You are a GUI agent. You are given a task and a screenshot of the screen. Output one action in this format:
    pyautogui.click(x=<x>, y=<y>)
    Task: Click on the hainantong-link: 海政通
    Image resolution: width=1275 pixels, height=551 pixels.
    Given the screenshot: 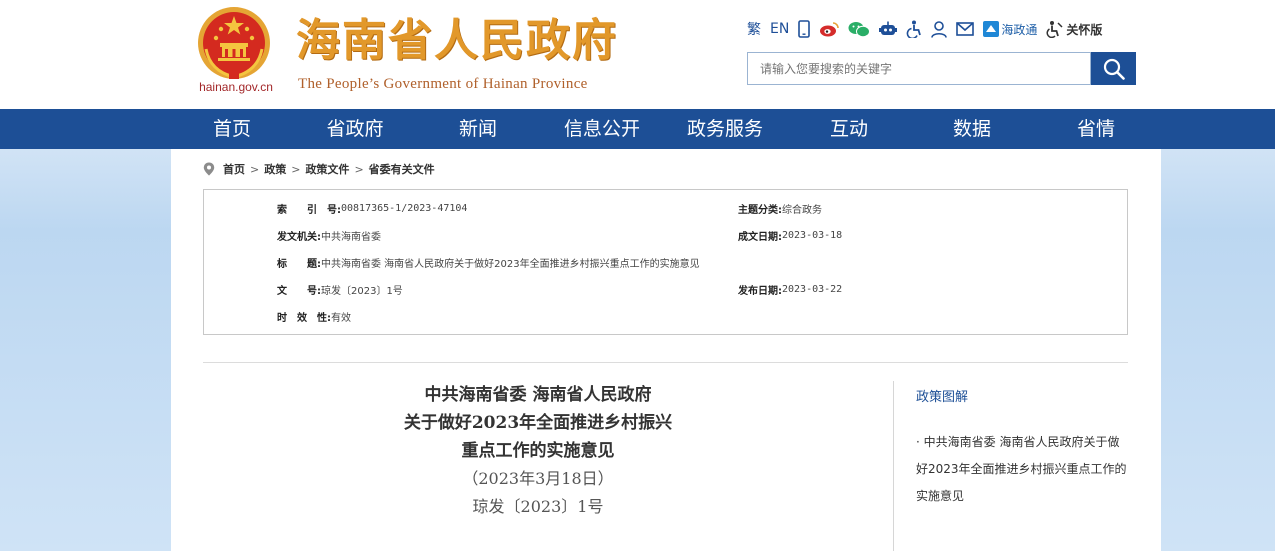 What is the action you would take?
    pyautogui.click(x=1010, y=29)
    